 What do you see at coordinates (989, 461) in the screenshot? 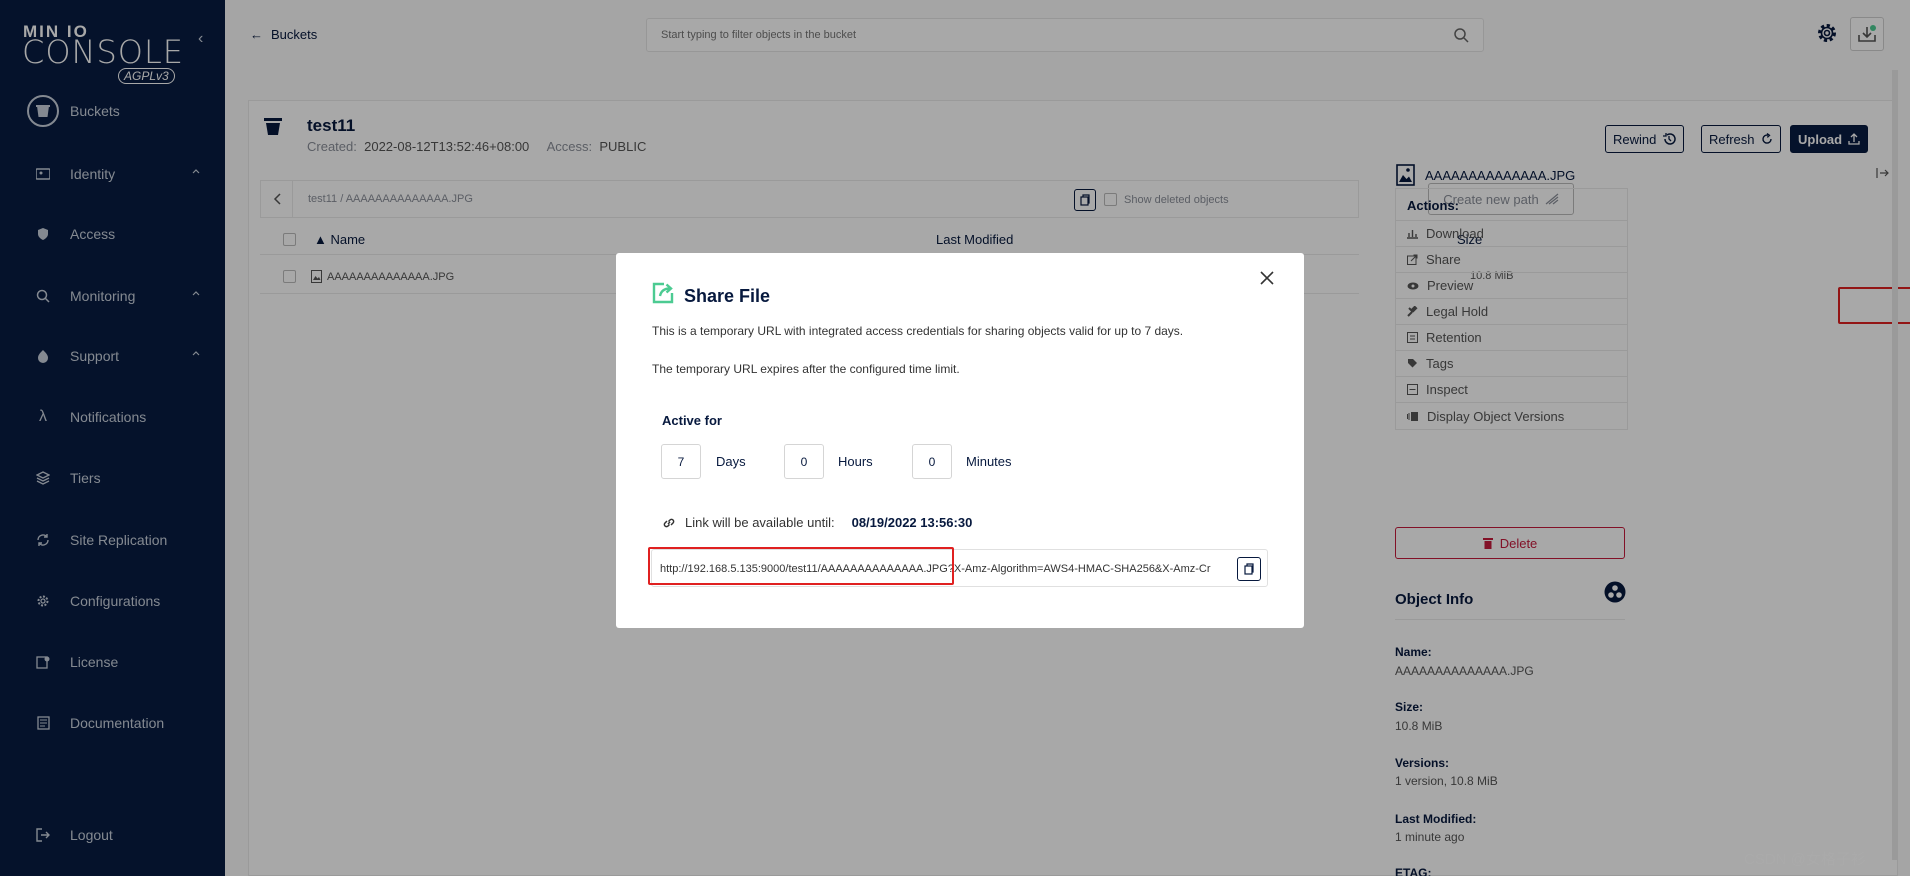
I see `minutes-label: Minutes` at bounding box center [989, 461].